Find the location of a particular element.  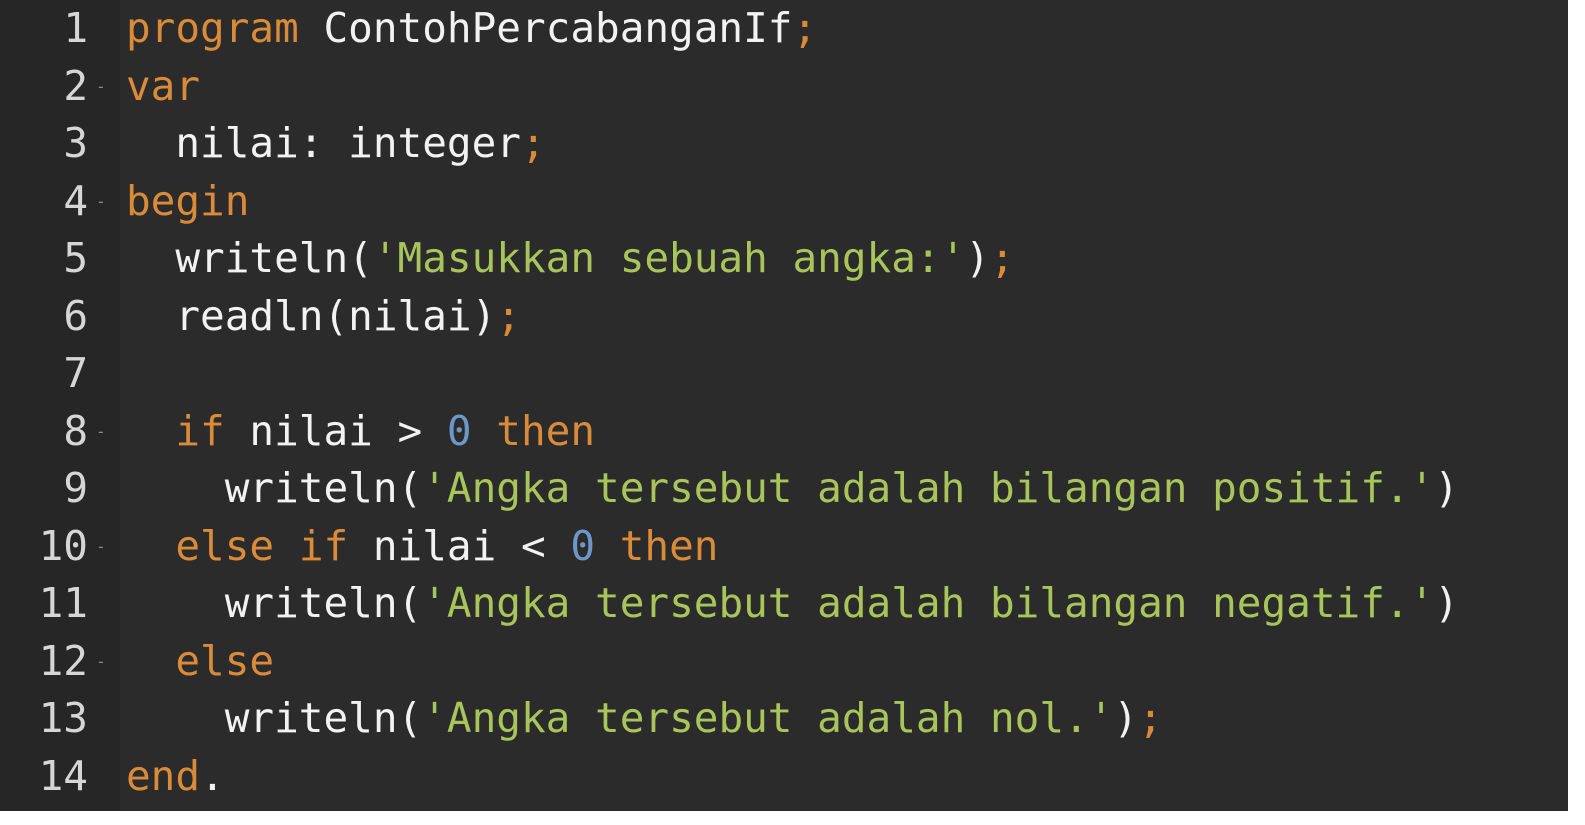

code-token: 'Masukkan sebuah angka:' is located at coordinates (669, 258).